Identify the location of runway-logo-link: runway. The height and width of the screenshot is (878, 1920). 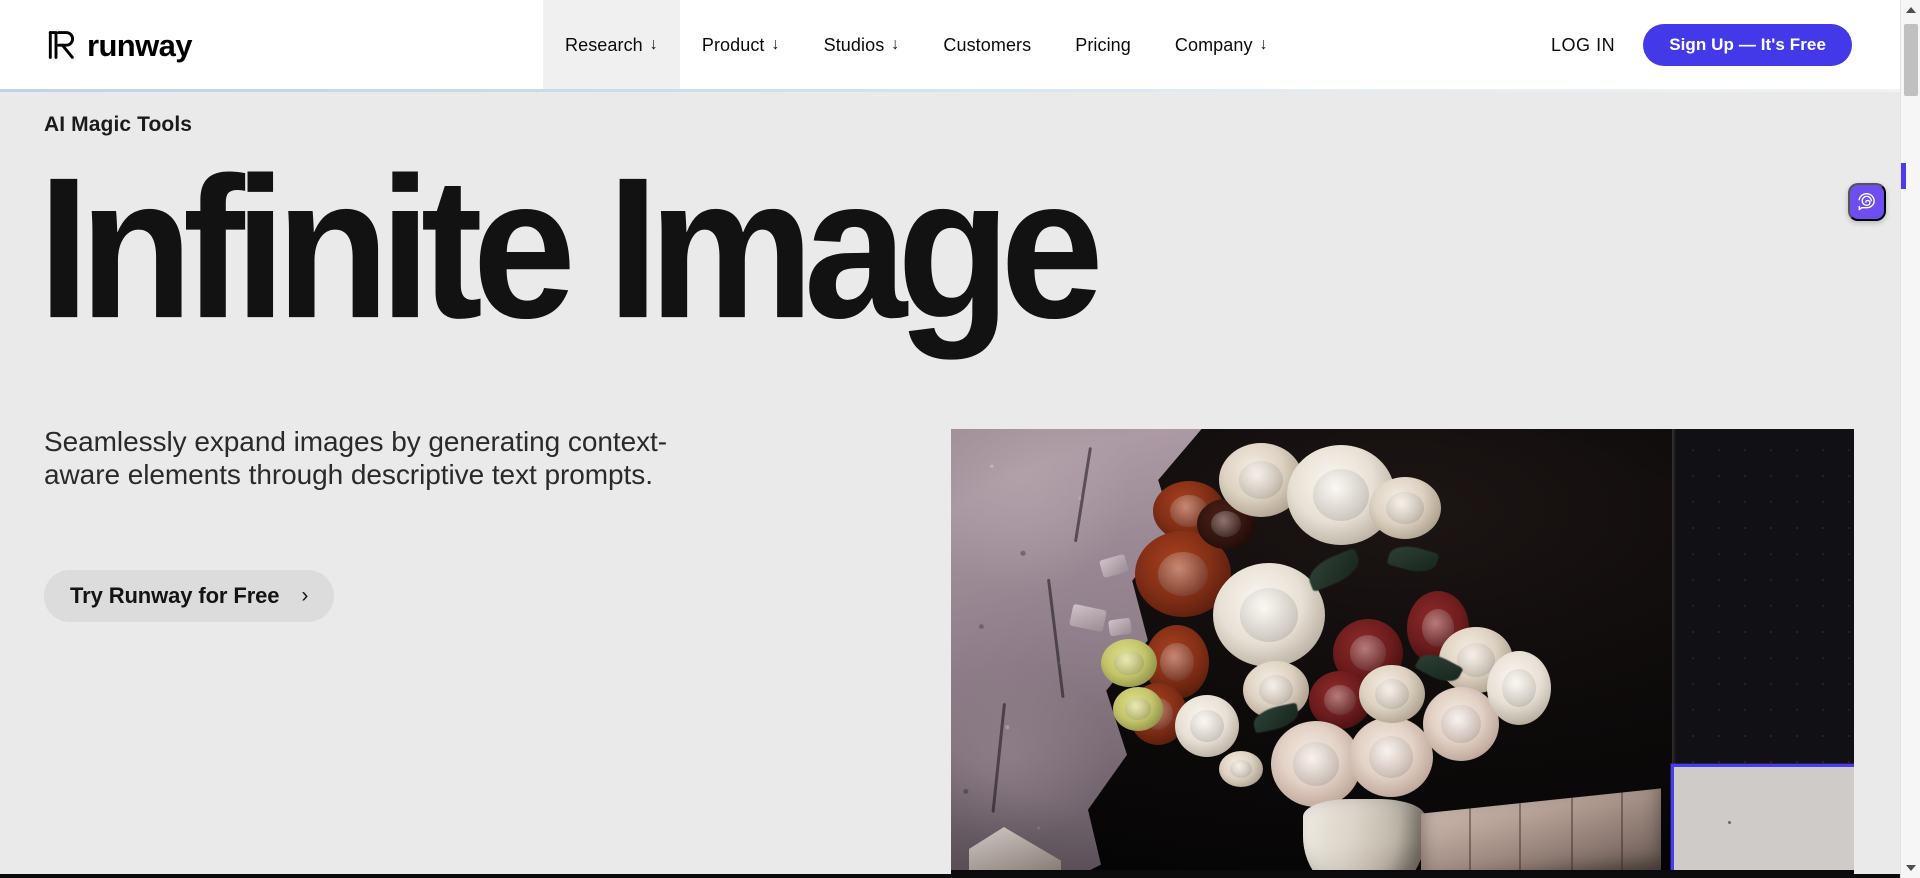
(118, 45).